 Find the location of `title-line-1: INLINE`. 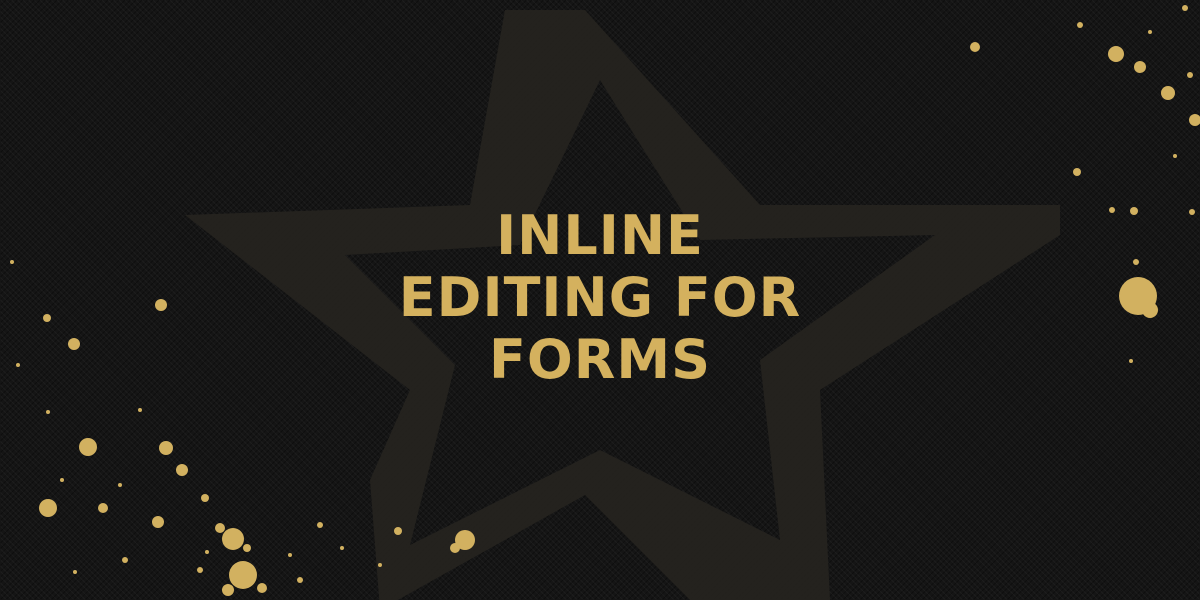

title-line-1: INLINE is located at coordinates (600, 235).